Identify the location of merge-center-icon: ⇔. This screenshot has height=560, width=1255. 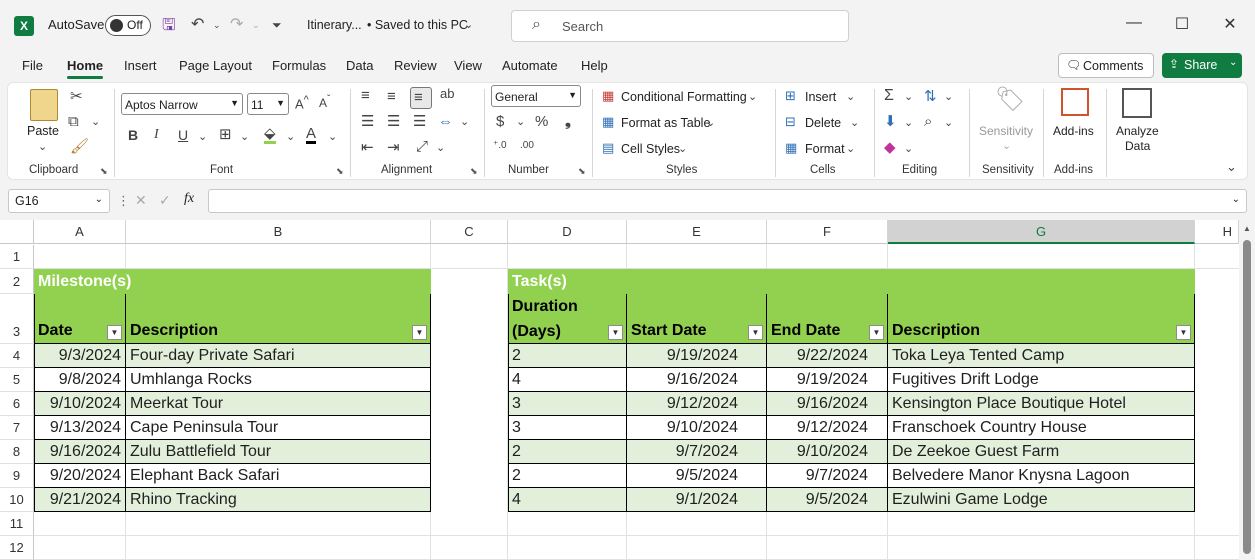
(445, 121).